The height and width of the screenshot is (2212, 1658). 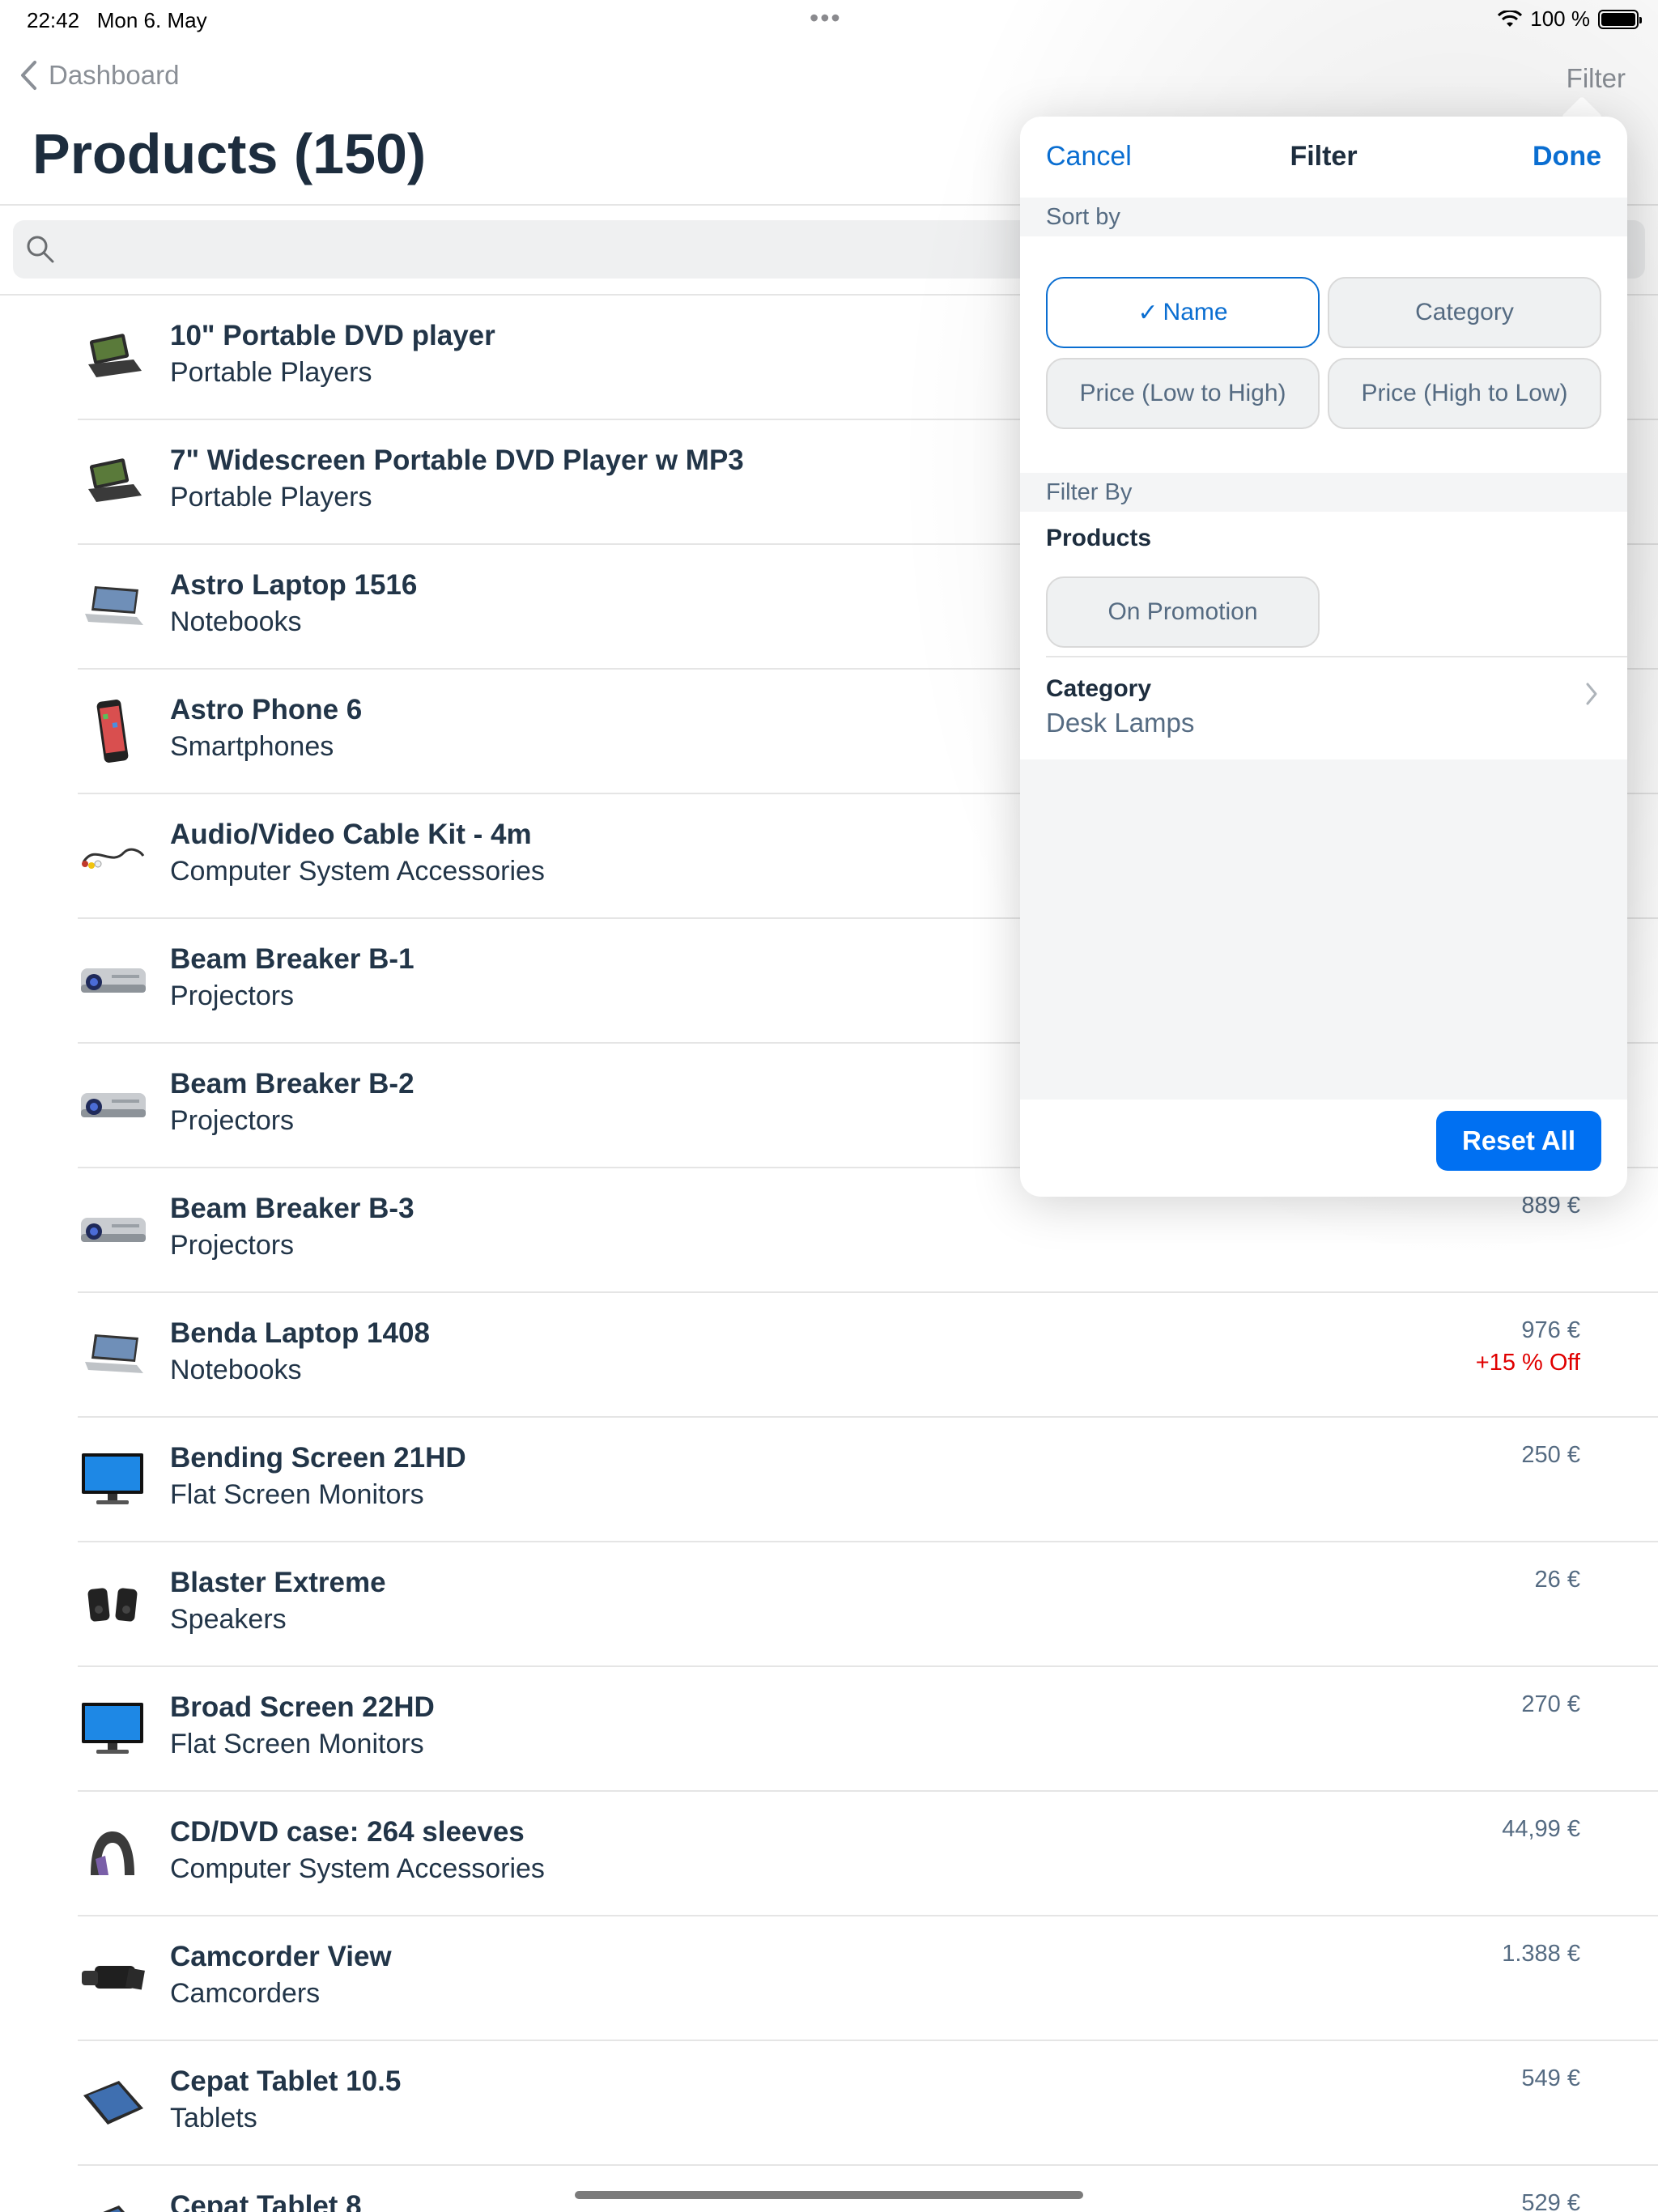 What do you see at coordinates (266, 2201) in the screenshot?
I see `product-name: Cepat Tablet 8` at bounding box center [266, 2201].